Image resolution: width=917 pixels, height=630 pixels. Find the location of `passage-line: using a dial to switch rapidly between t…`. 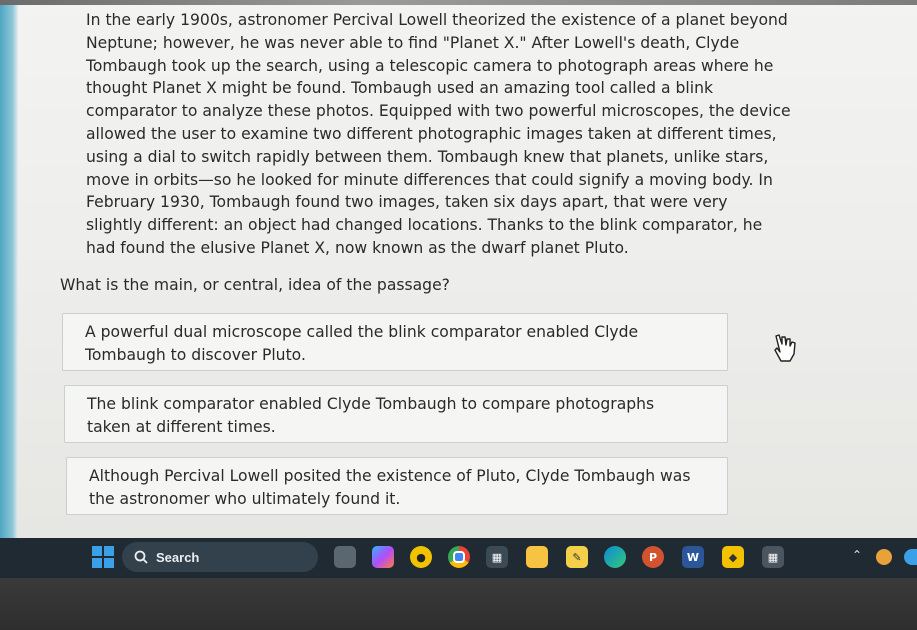

passage-line: using a dial to switch rapidly between t… is located at coordinates (427, 156).